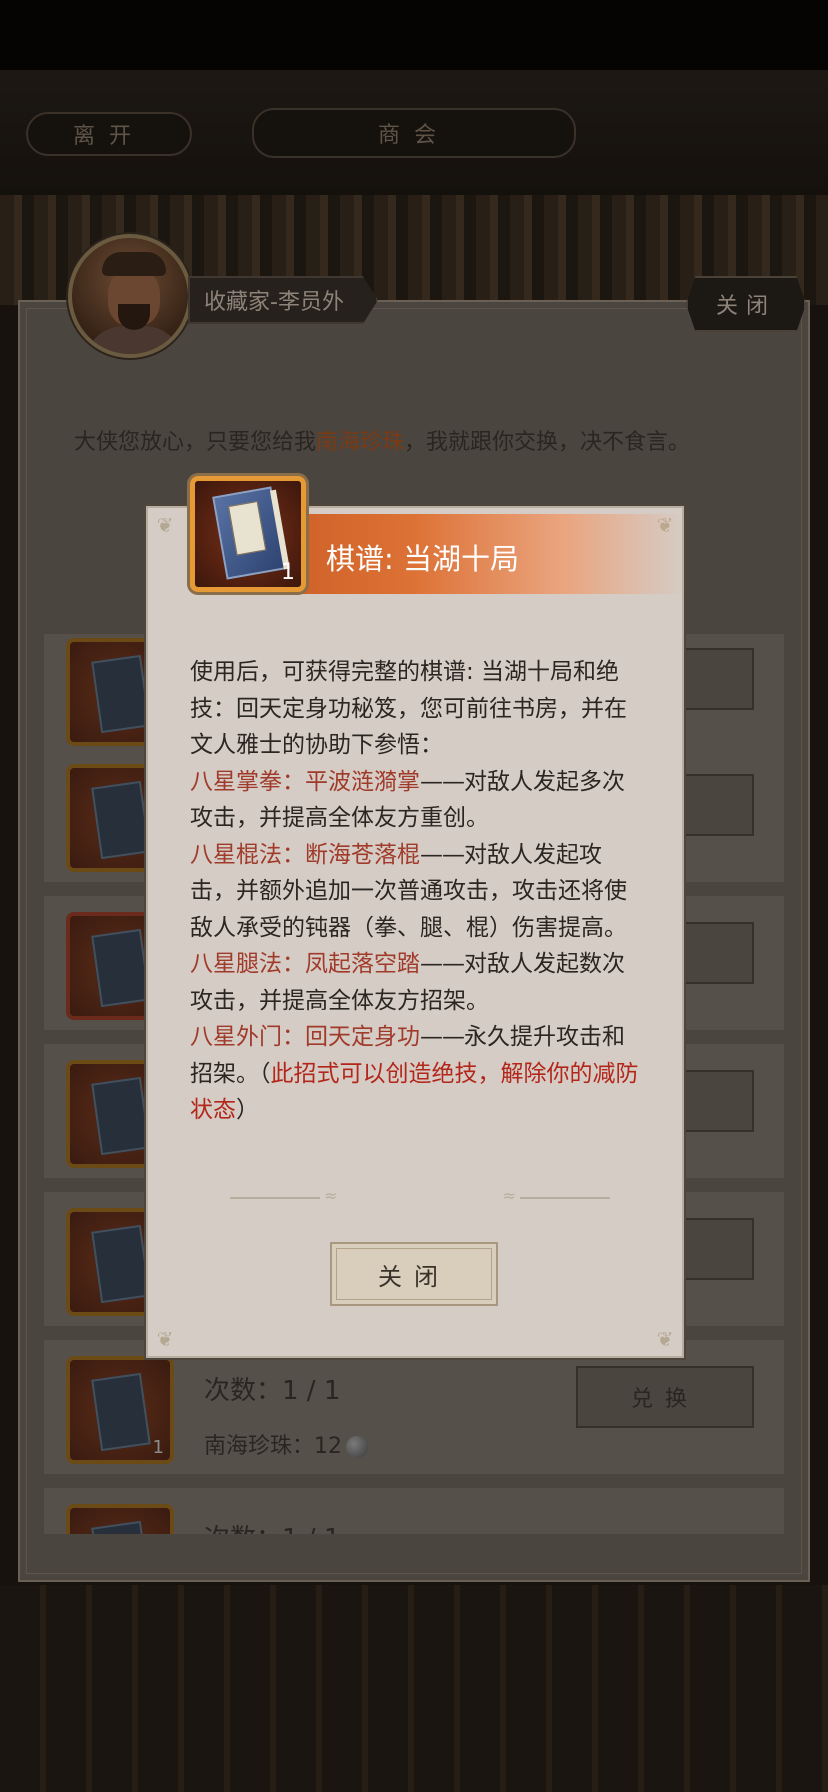 The image size is (828, 1792). I want to click on exchange-cost: 南海珍珠：12, so click(286, 1444).